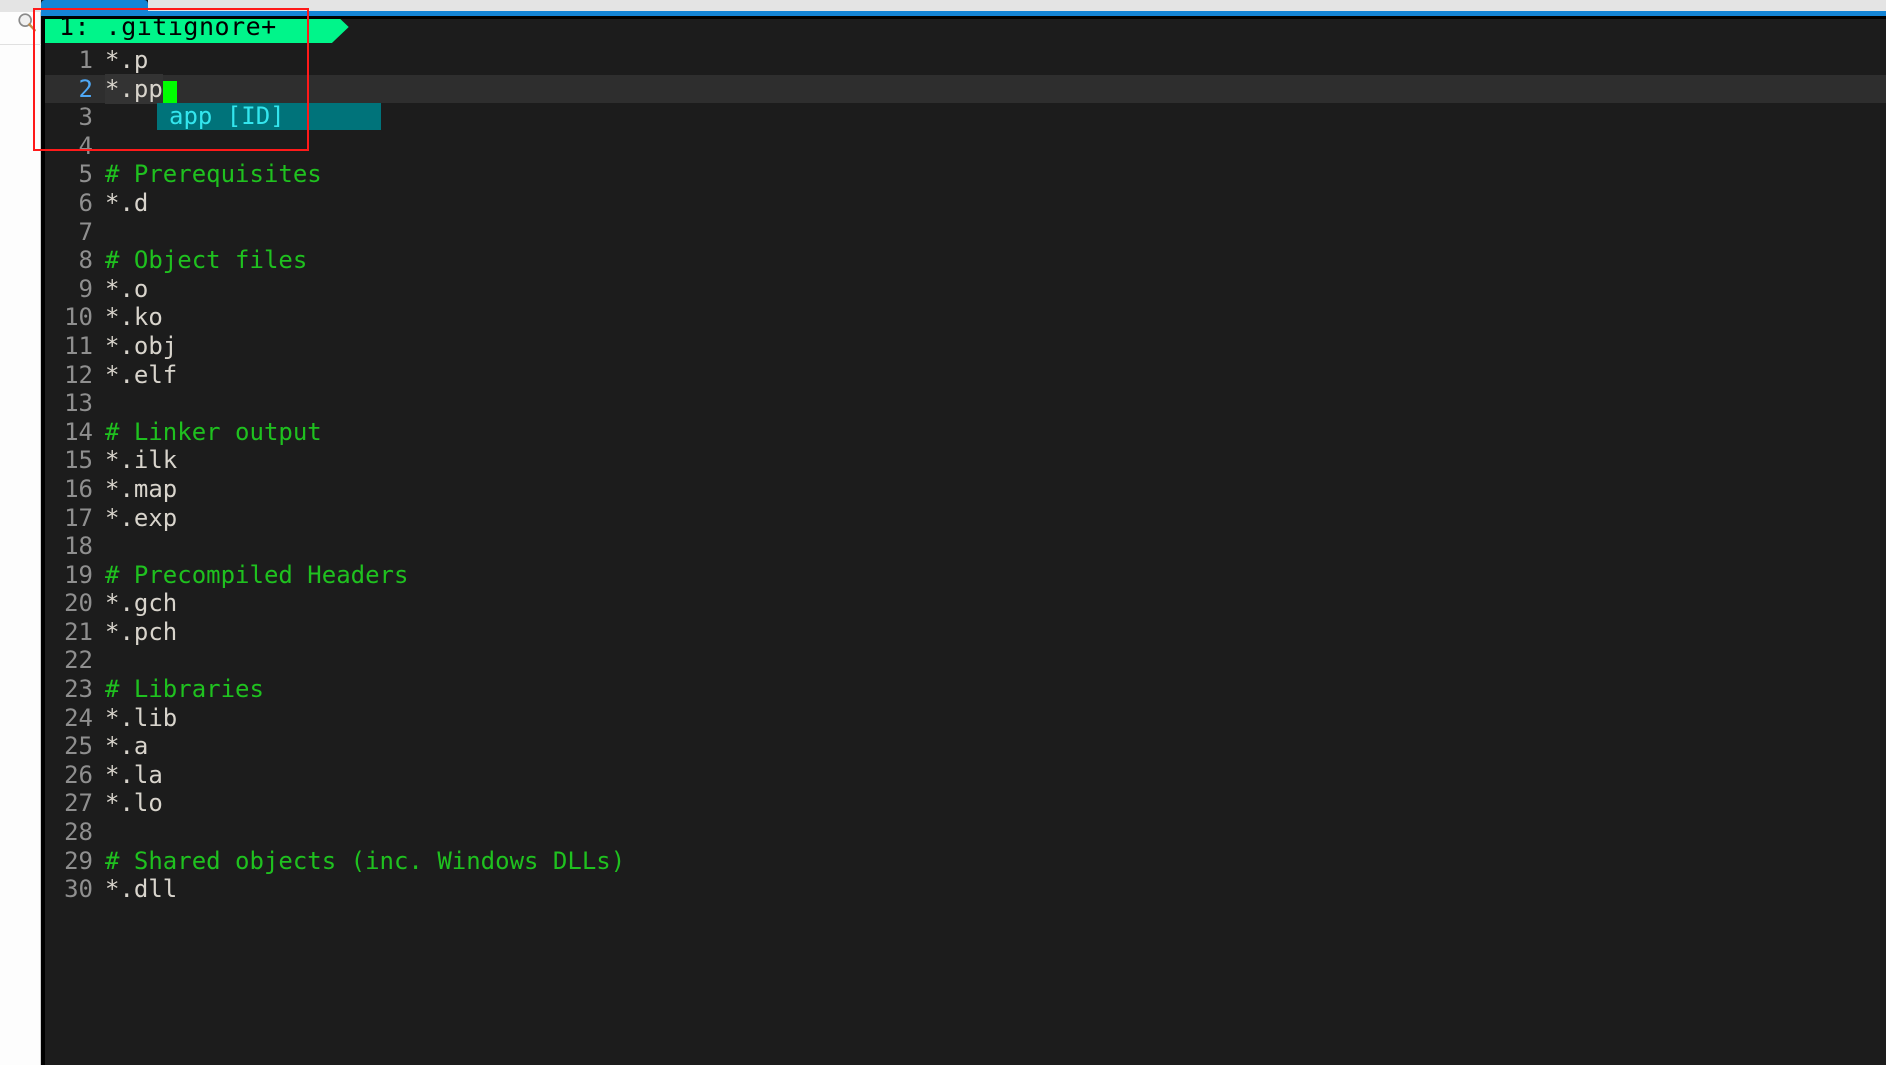 The image size is (1886, 1065). Describe the element at coordinates (963, 17) in the screenshot. I see `terminal-top-edge` at that location.